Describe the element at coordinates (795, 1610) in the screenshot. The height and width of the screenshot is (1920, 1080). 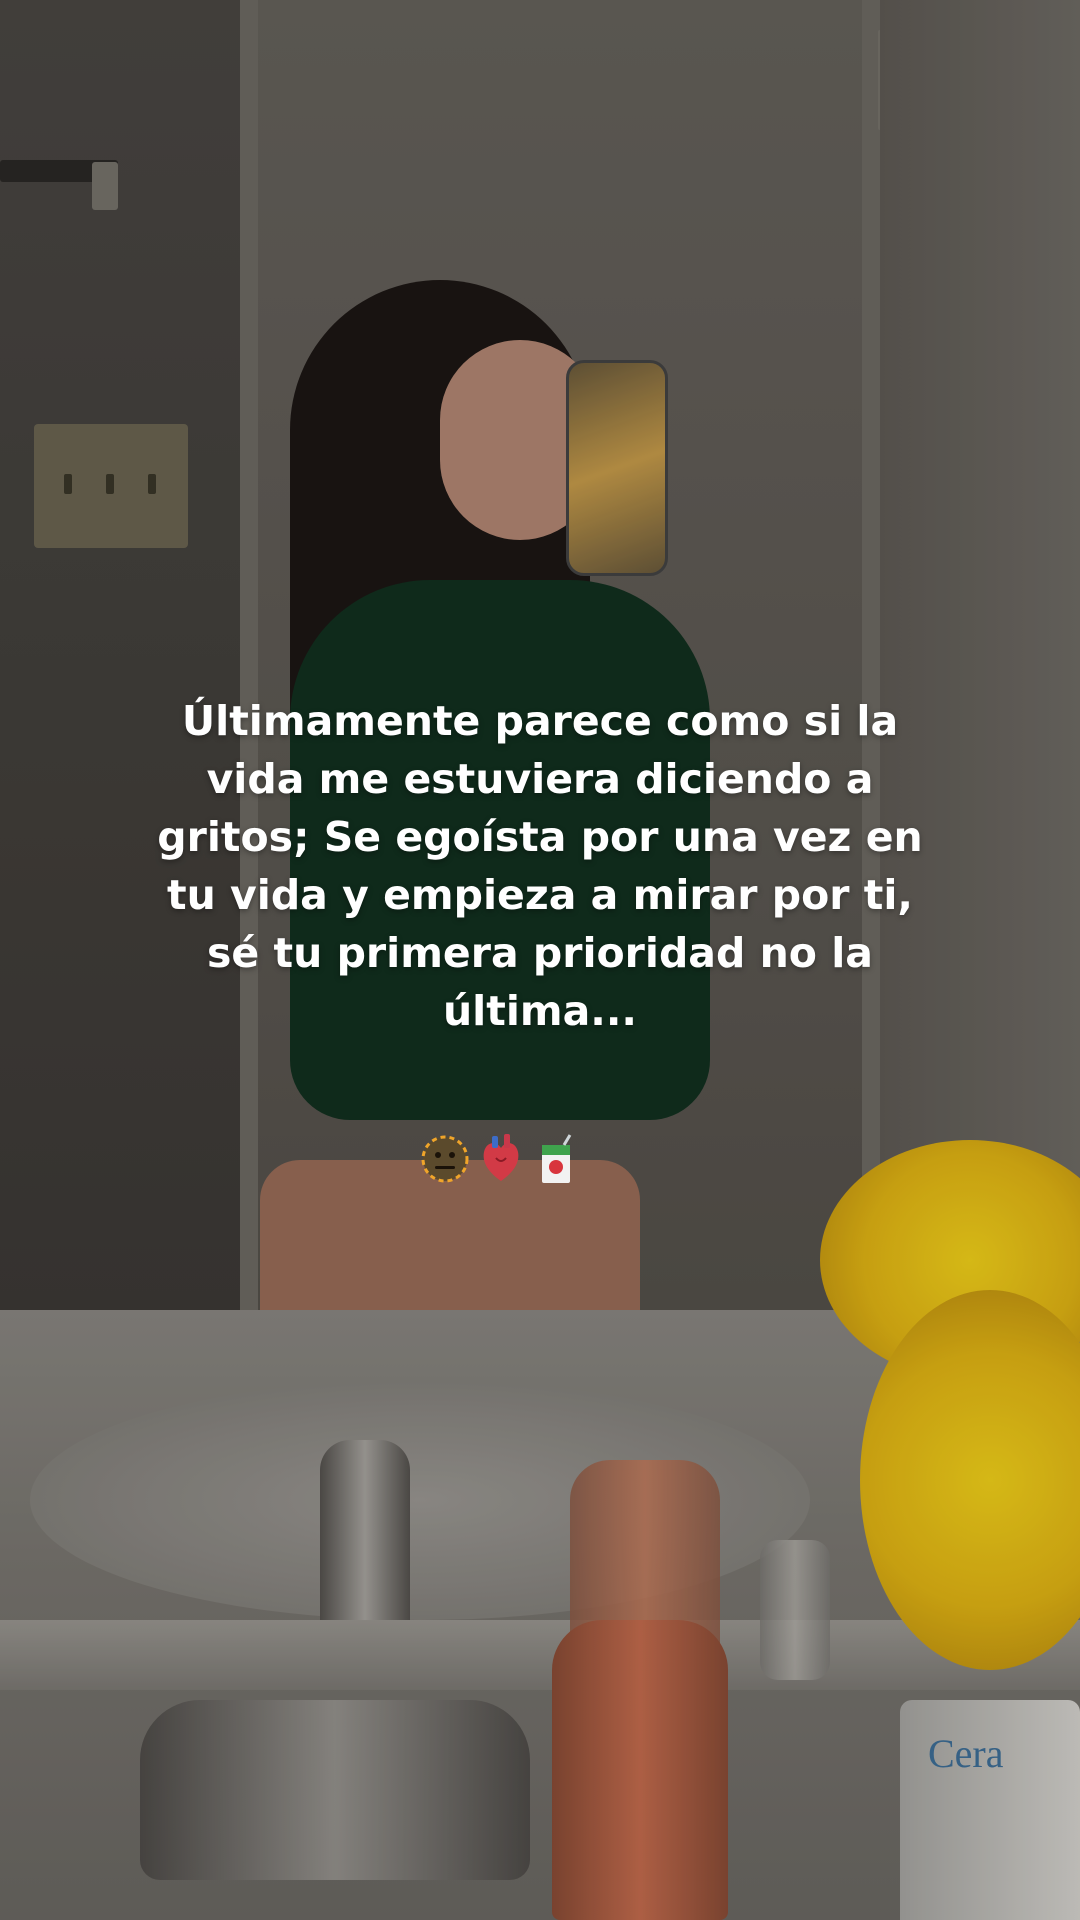
I see `small-bottle` at that location.